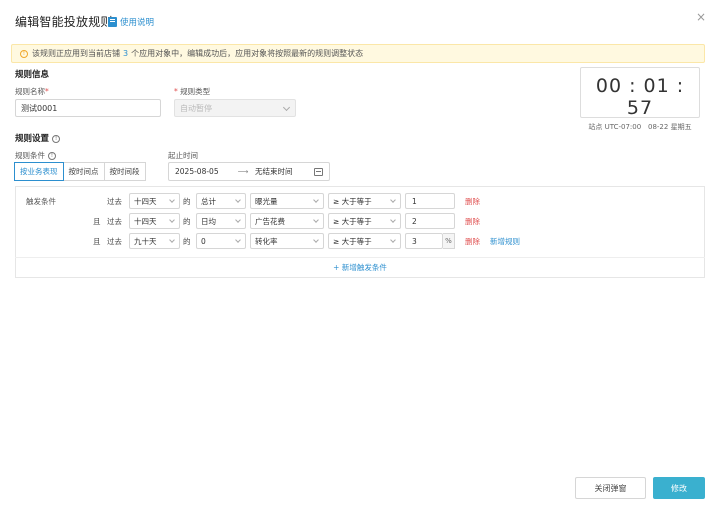 This screenshot has height=512, width=720. Describe the element at coordinates (221, 241) in the screenshot. I see `aggregation-select: 0` at that location.